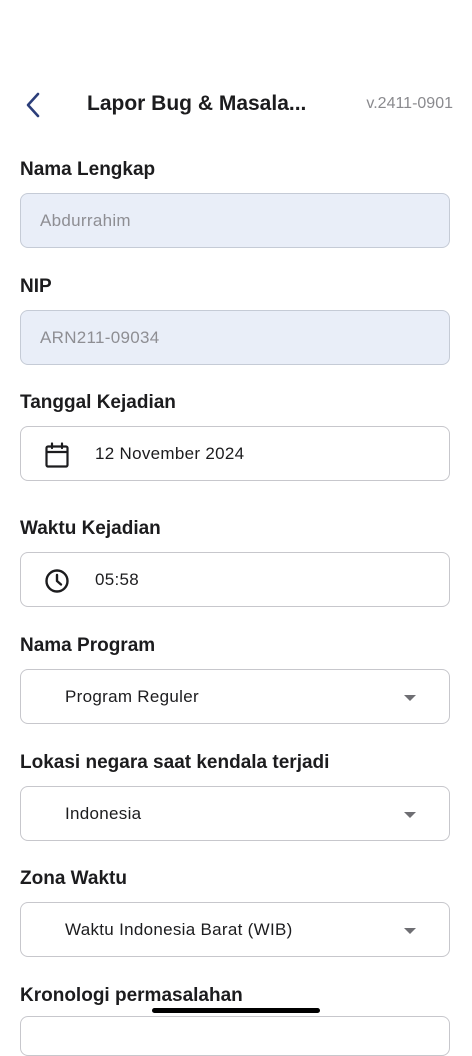 This screenshot has height=1056, width=472. What do you see at coordinates (85, 220) in the screenshot?
I see `name-value: Abdurrahim` at bounding box center [85, 220].